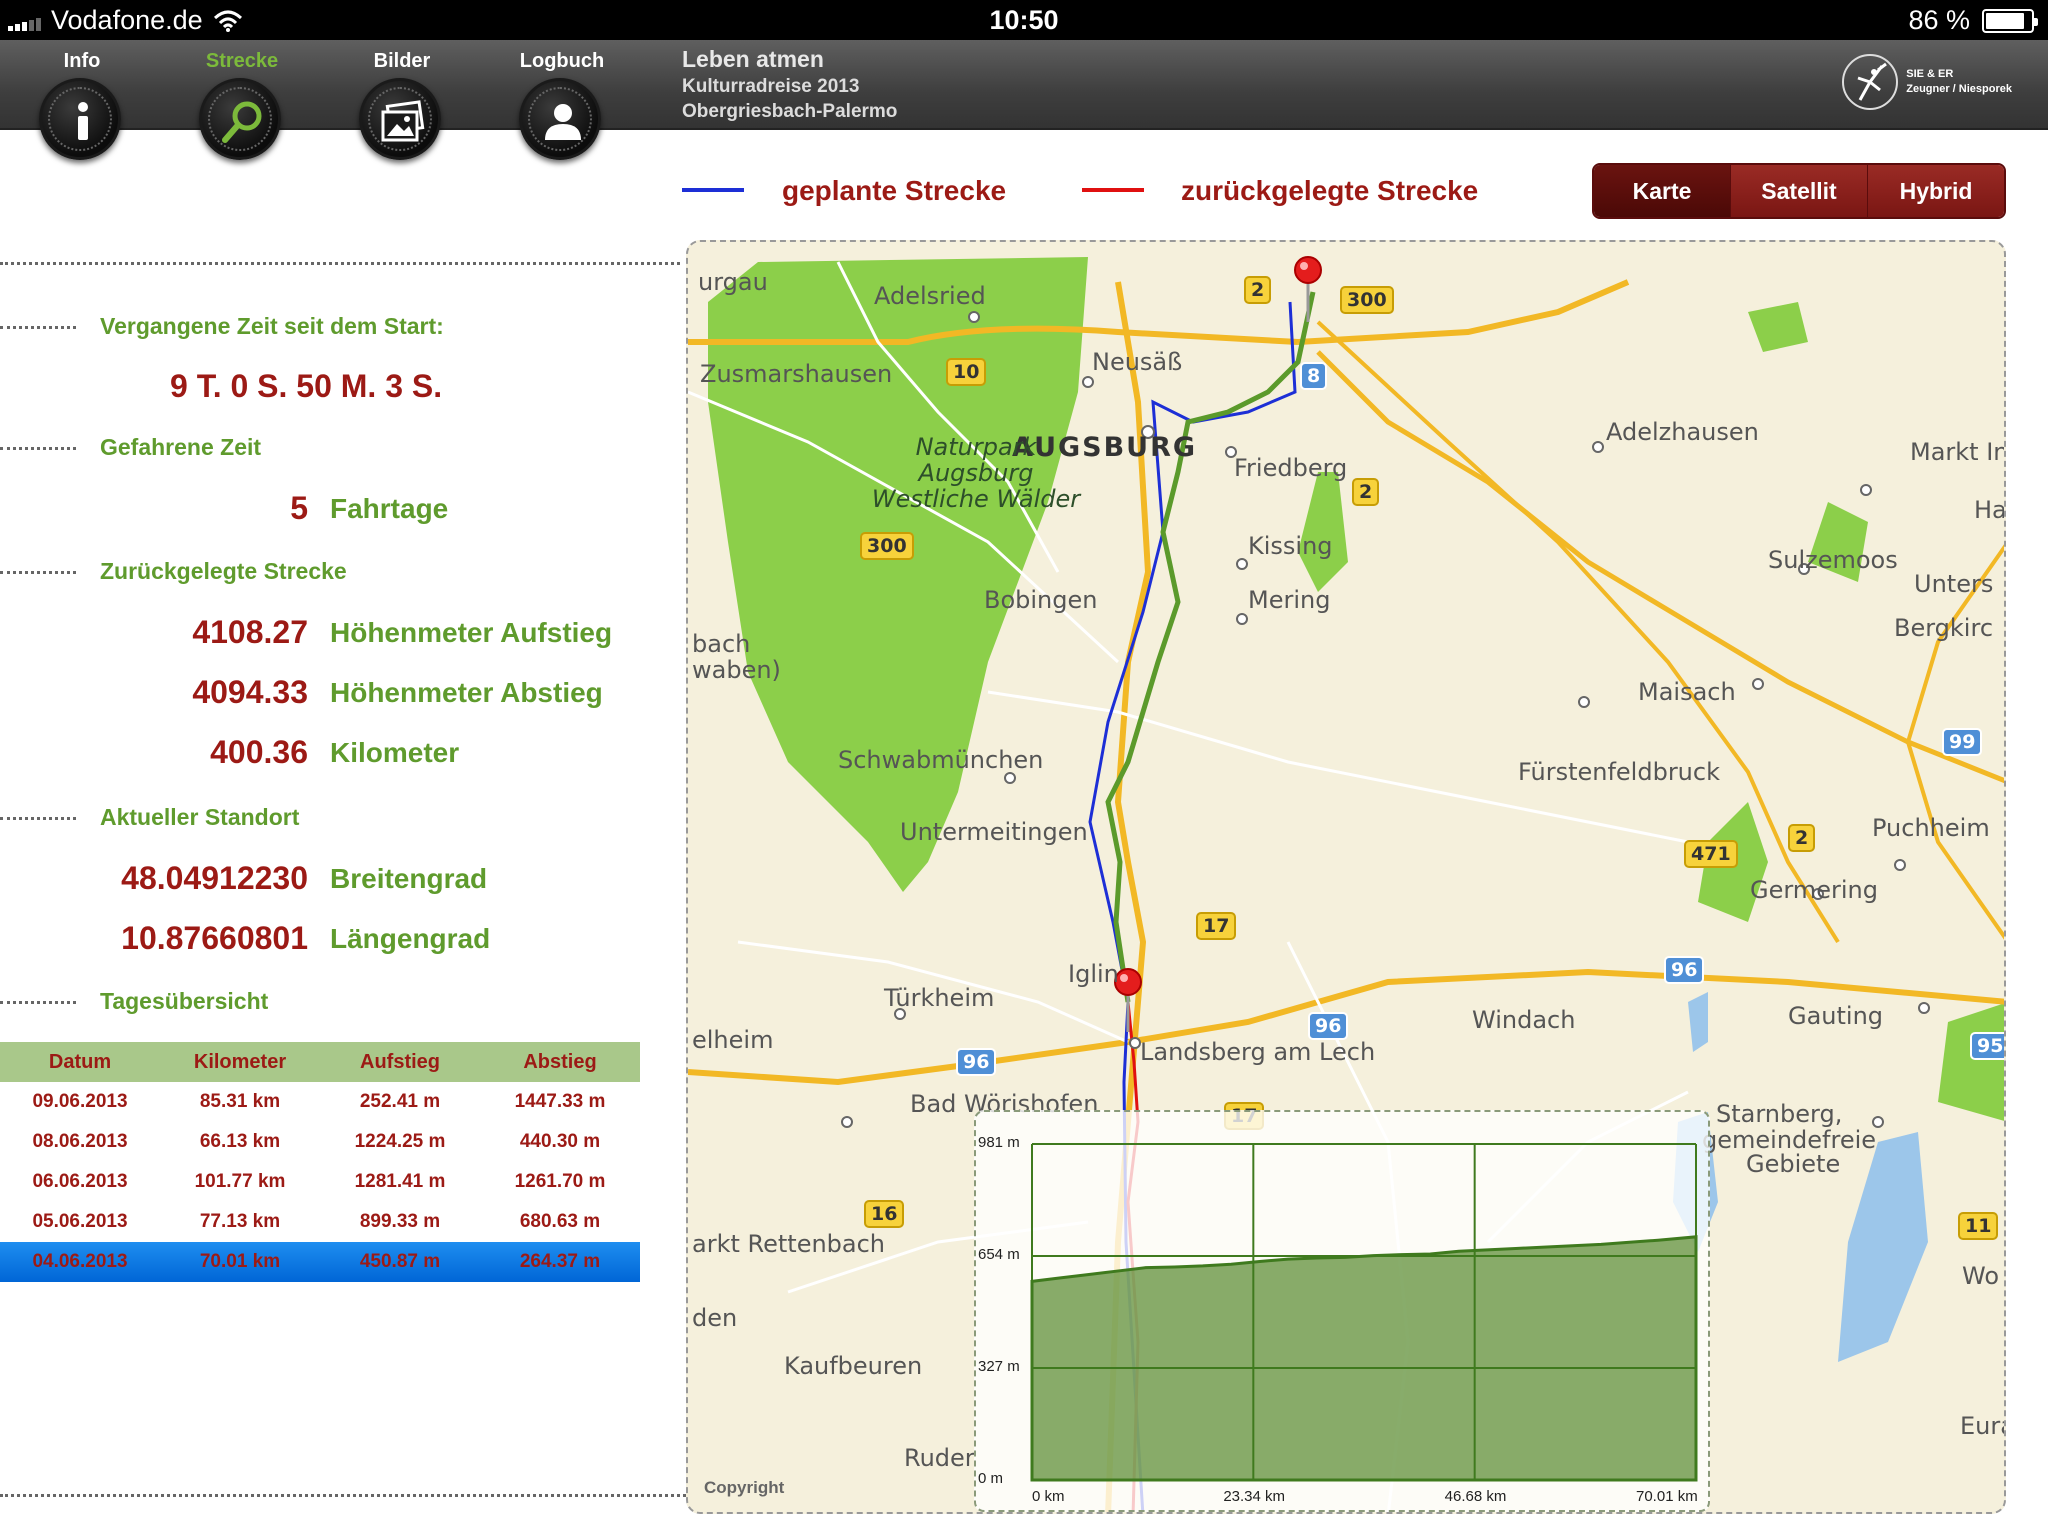  I want to click on naturpark-label: Naturpark Augsburg Westliche Wälder, so click(976, 473).